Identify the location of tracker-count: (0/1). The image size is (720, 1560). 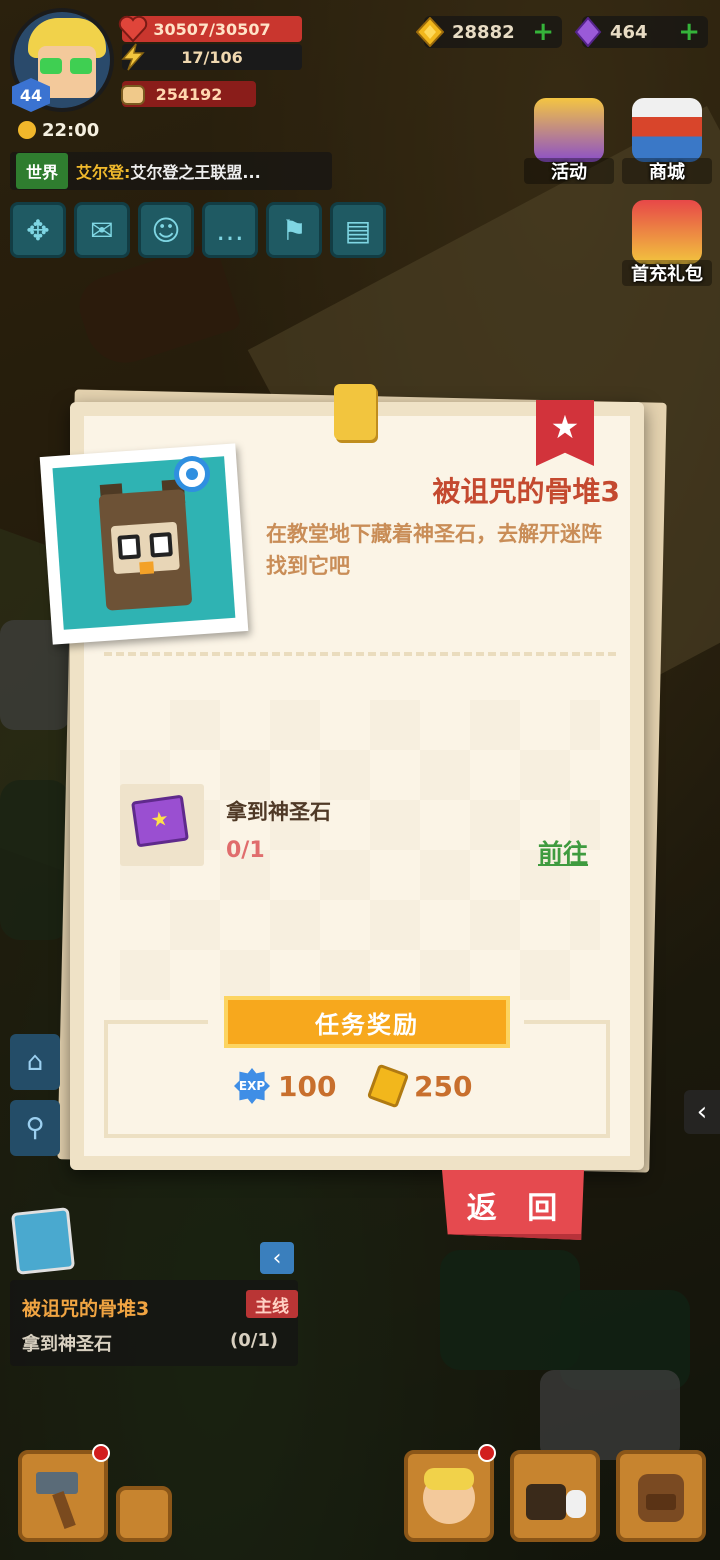
(254, 1340).